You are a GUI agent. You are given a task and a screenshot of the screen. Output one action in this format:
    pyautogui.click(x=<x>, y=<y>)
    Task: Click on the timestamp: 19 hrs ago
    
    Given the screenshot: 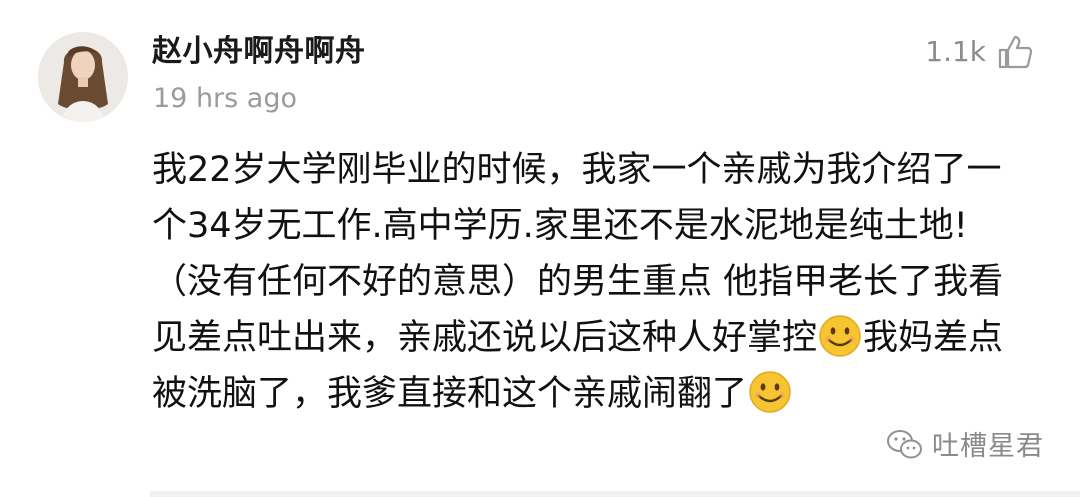 What is the action you would take?
    pyautogui.click(x=225, y=98)
    